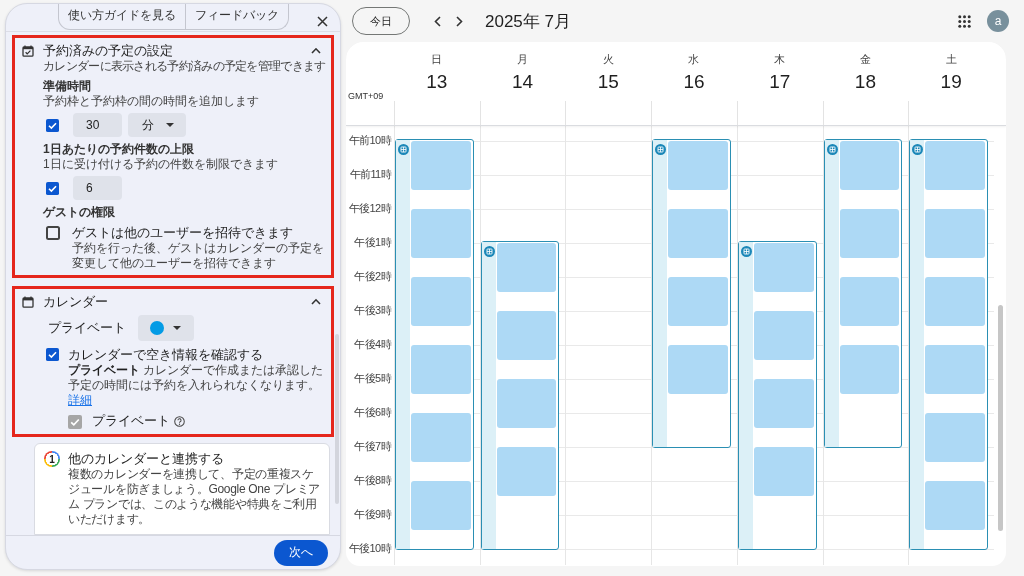 The width and height of the screenshot is (1024, 576). I want to click on hour-label: 午後6時, so click(372, 412).